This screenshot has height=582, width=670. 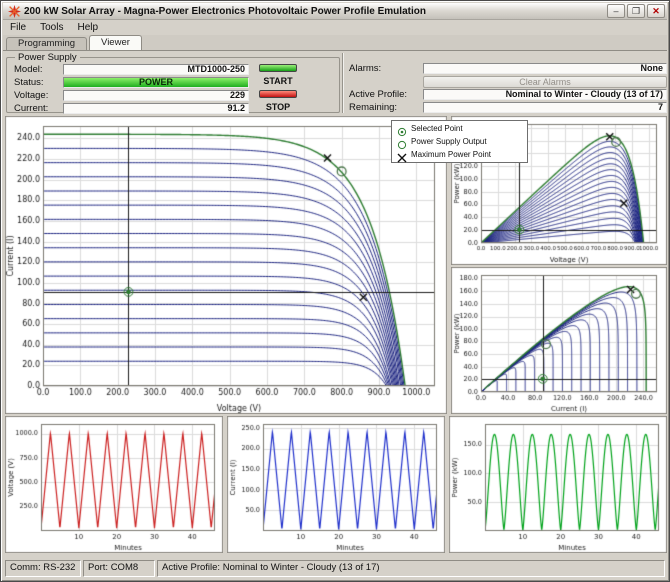 What do you see at coordinates (47, 43) in the screenshot?
I see `tab-programming: Programming` at bounding box center [47, 43].